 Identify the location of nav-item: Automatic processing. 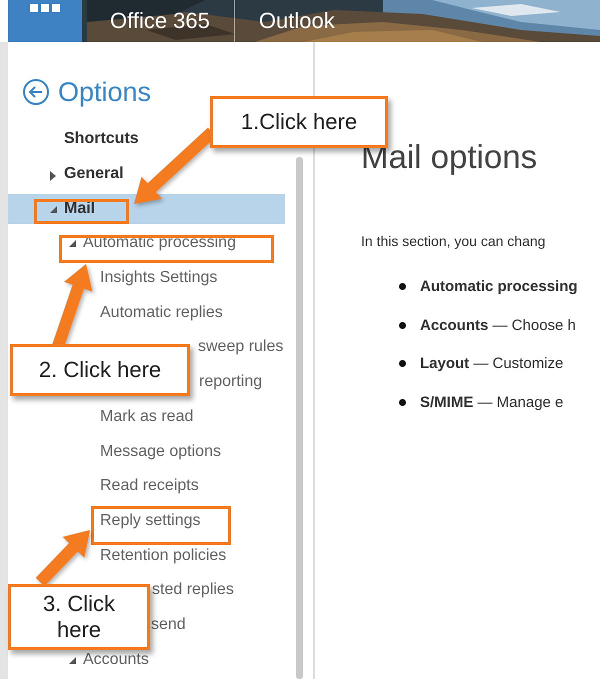
(159, 243).